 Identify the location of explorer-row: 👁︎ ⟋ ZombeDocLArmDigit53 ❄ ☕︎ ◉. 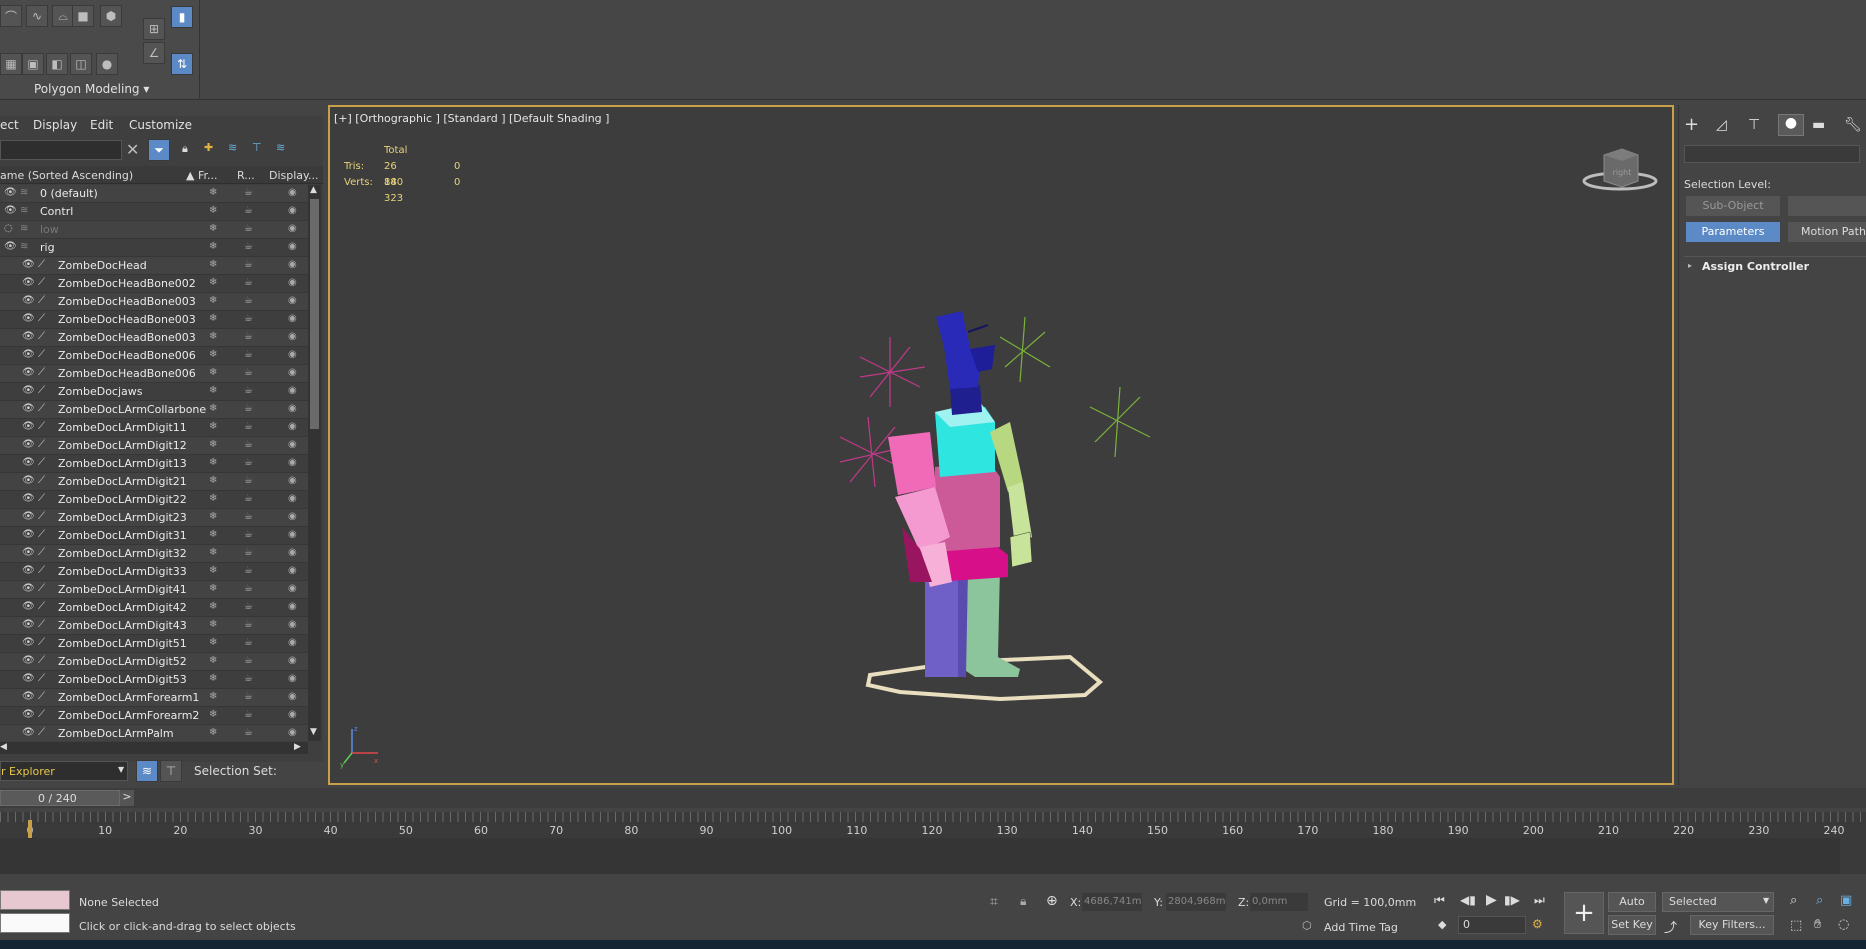
(154, 680).